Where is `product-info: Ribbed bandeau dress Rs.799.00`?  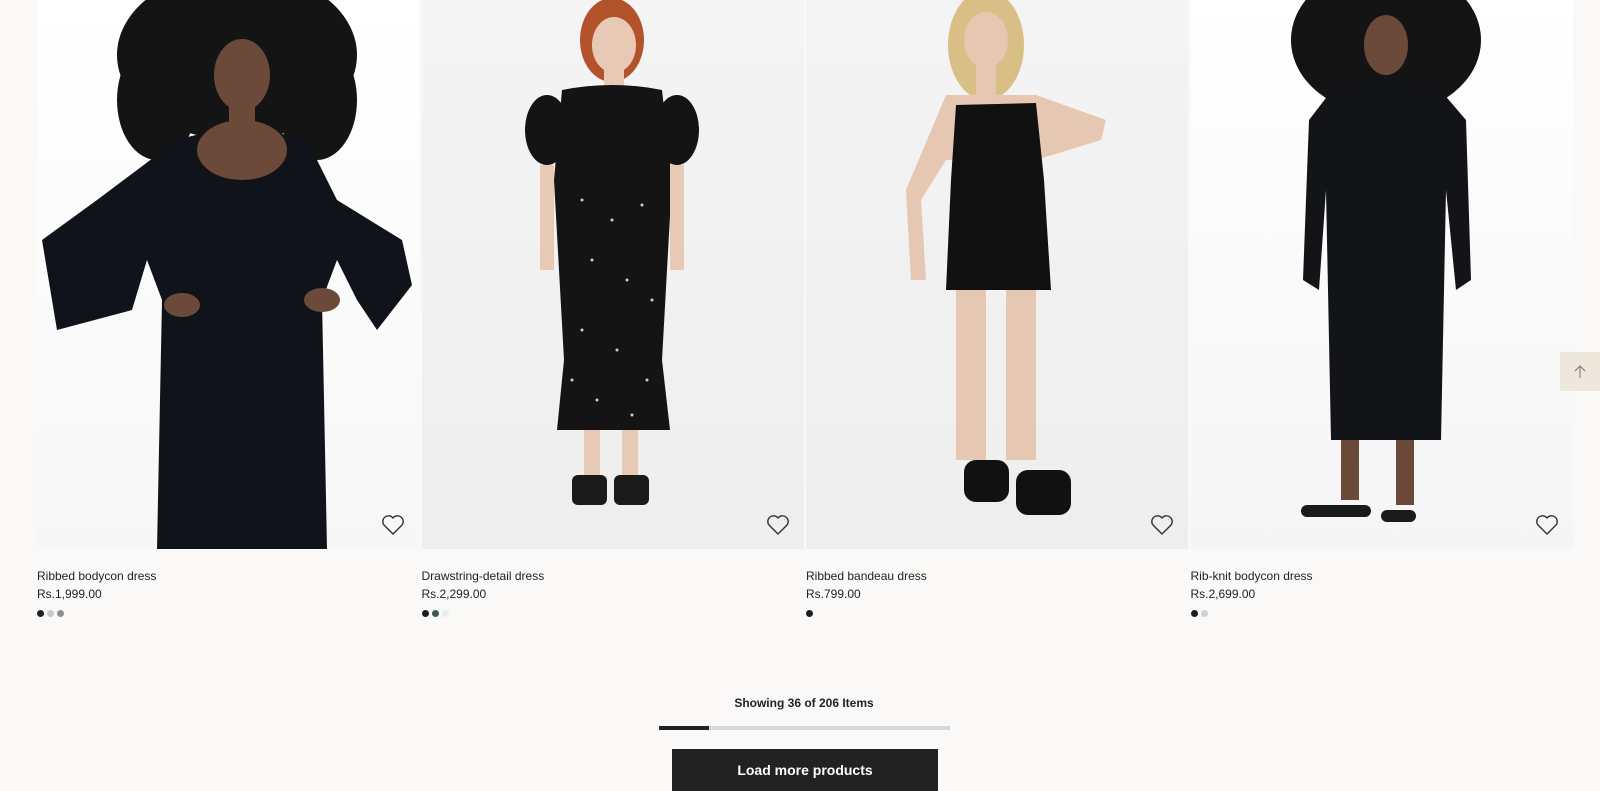 product-info: Ribbed bandeau dress Rs.799.00 is located at coordinates (997, 583).